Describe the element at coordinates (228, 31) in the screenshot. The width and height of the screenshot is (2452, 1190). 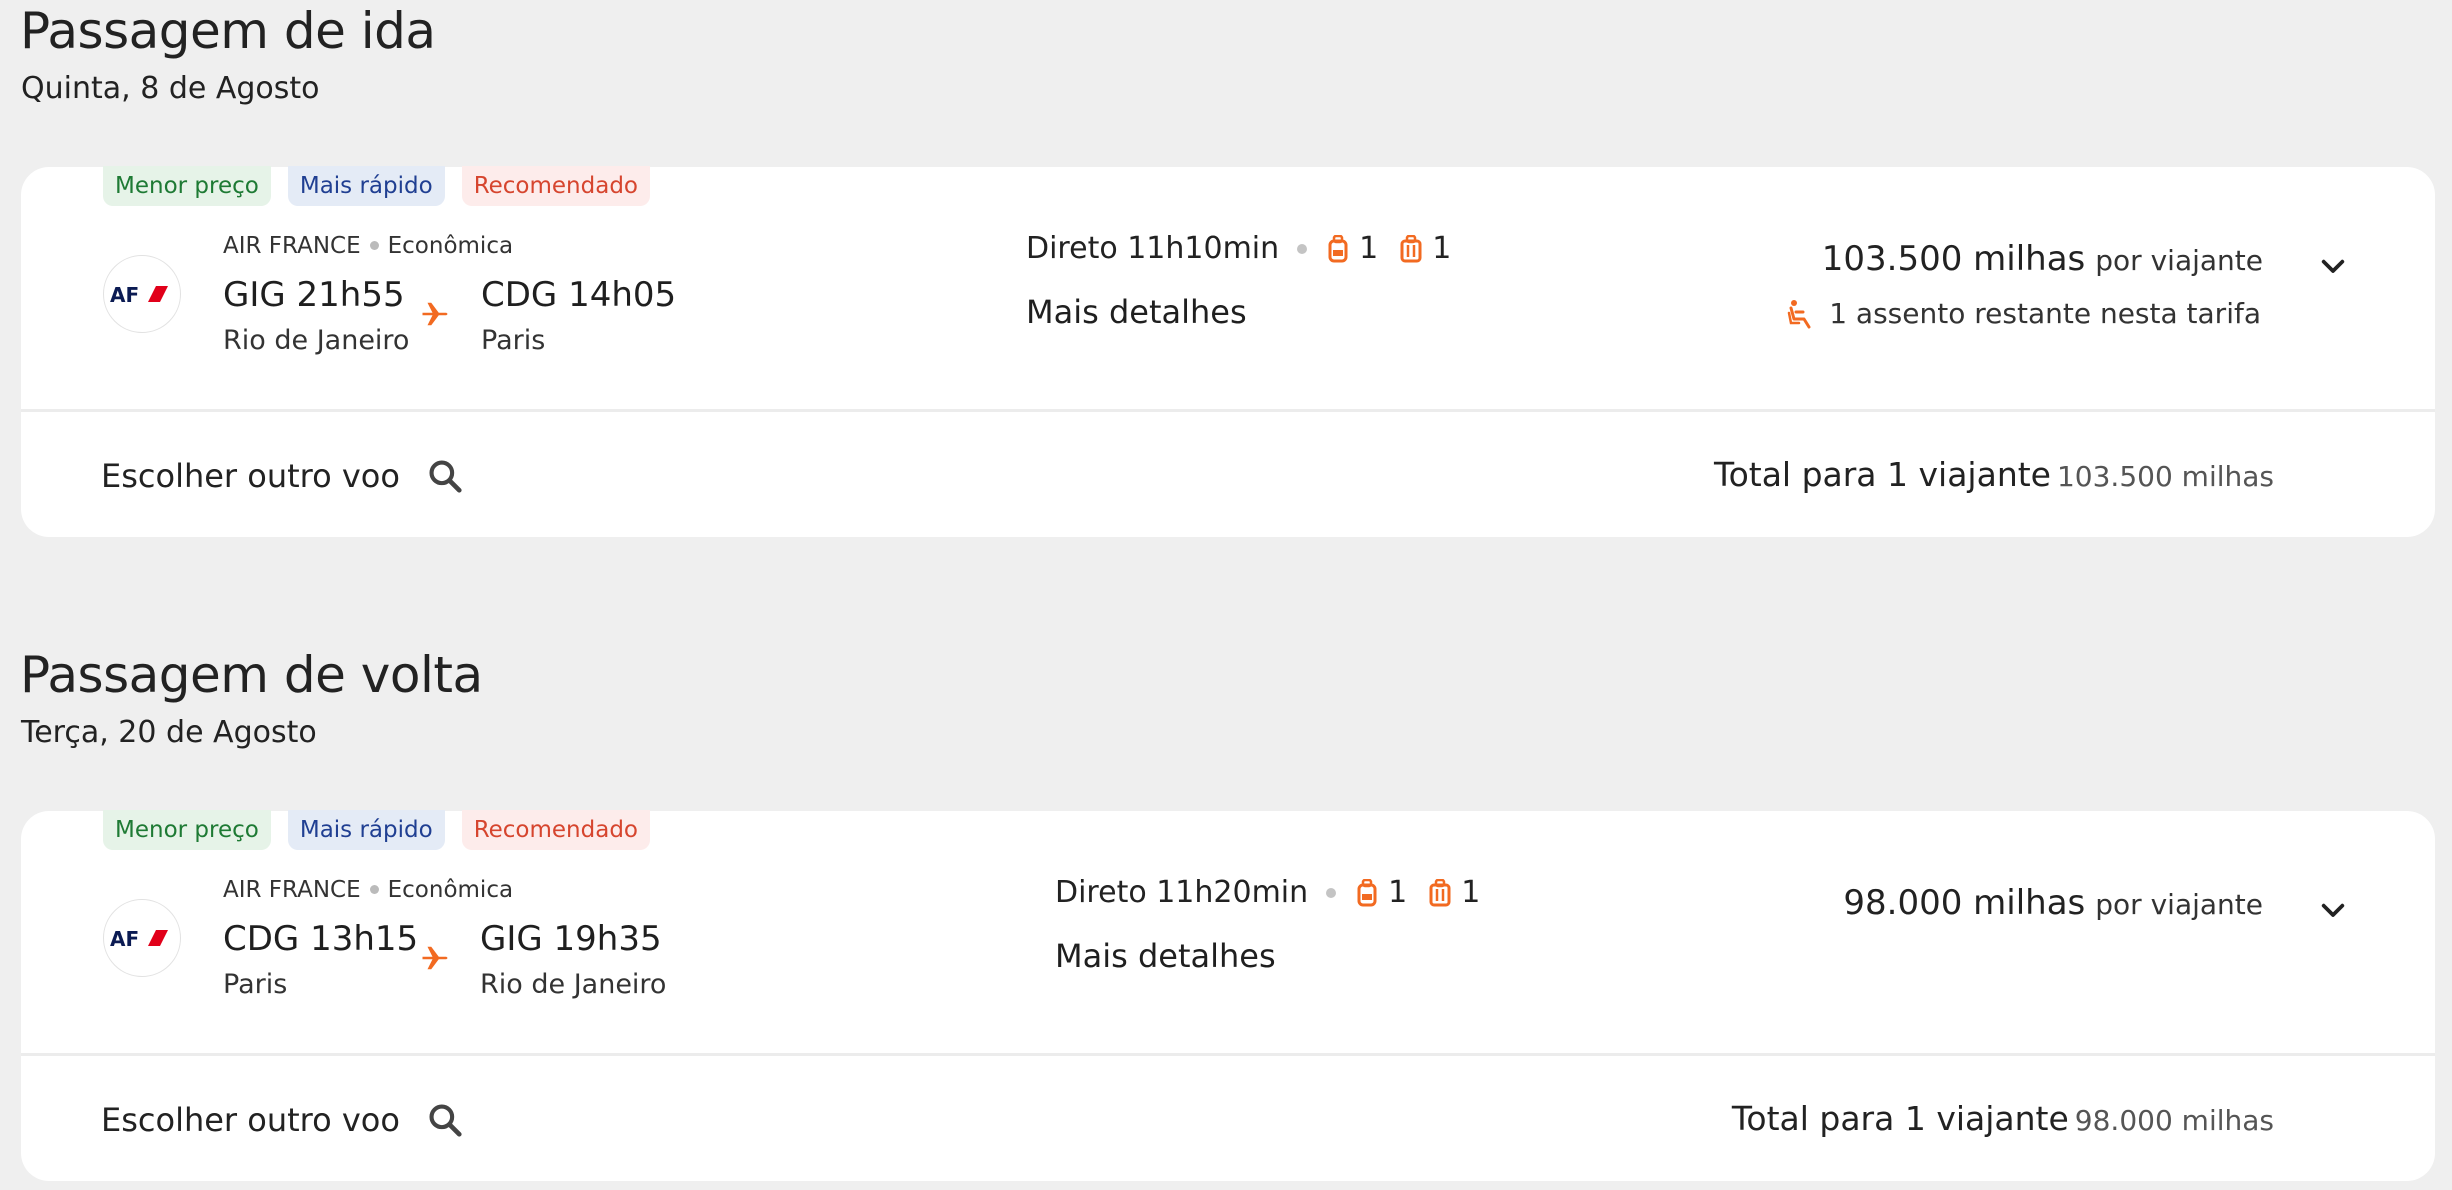
I see `outbound-section-title: Passagem de ida` at that location.